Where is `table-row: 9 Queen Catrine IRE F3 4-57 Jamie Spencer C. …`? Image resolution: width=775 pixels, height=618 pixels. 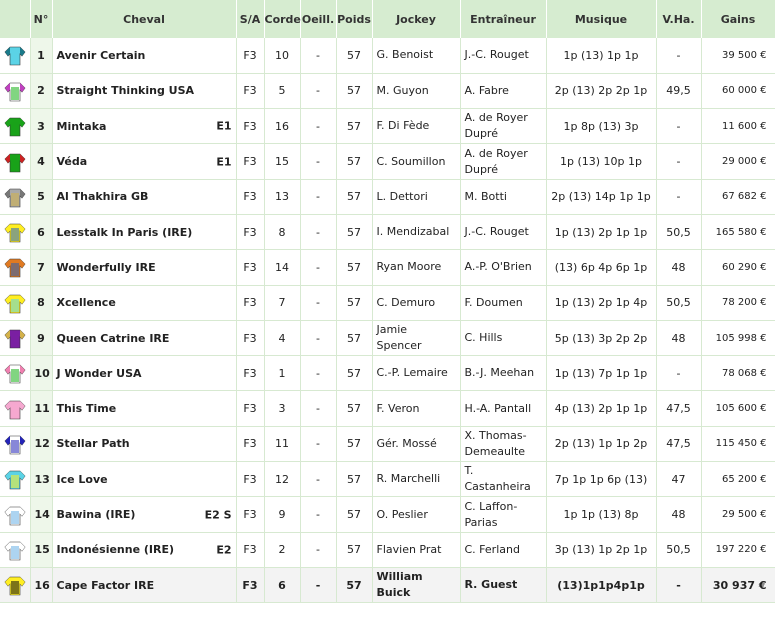 table-row: 9 Queen Catrine IRE F3 4-57 Jamie Spencer C. … is located at coordinates (387, 338).